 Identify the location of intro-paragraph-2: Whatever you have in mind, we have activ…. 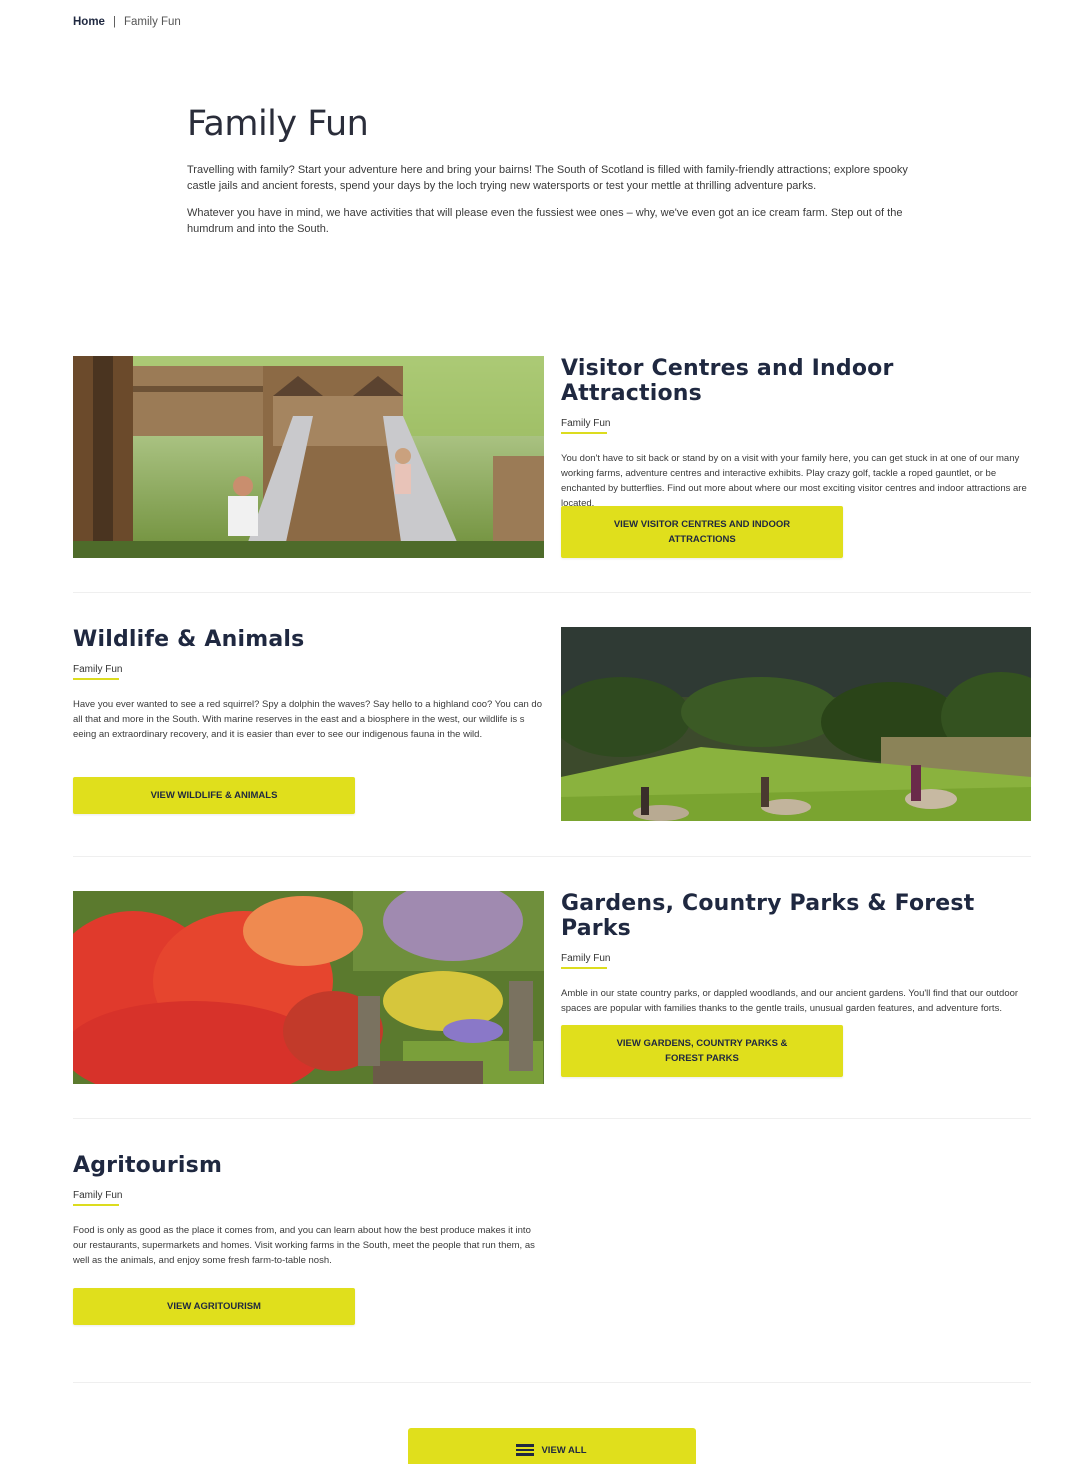
(545, 221).